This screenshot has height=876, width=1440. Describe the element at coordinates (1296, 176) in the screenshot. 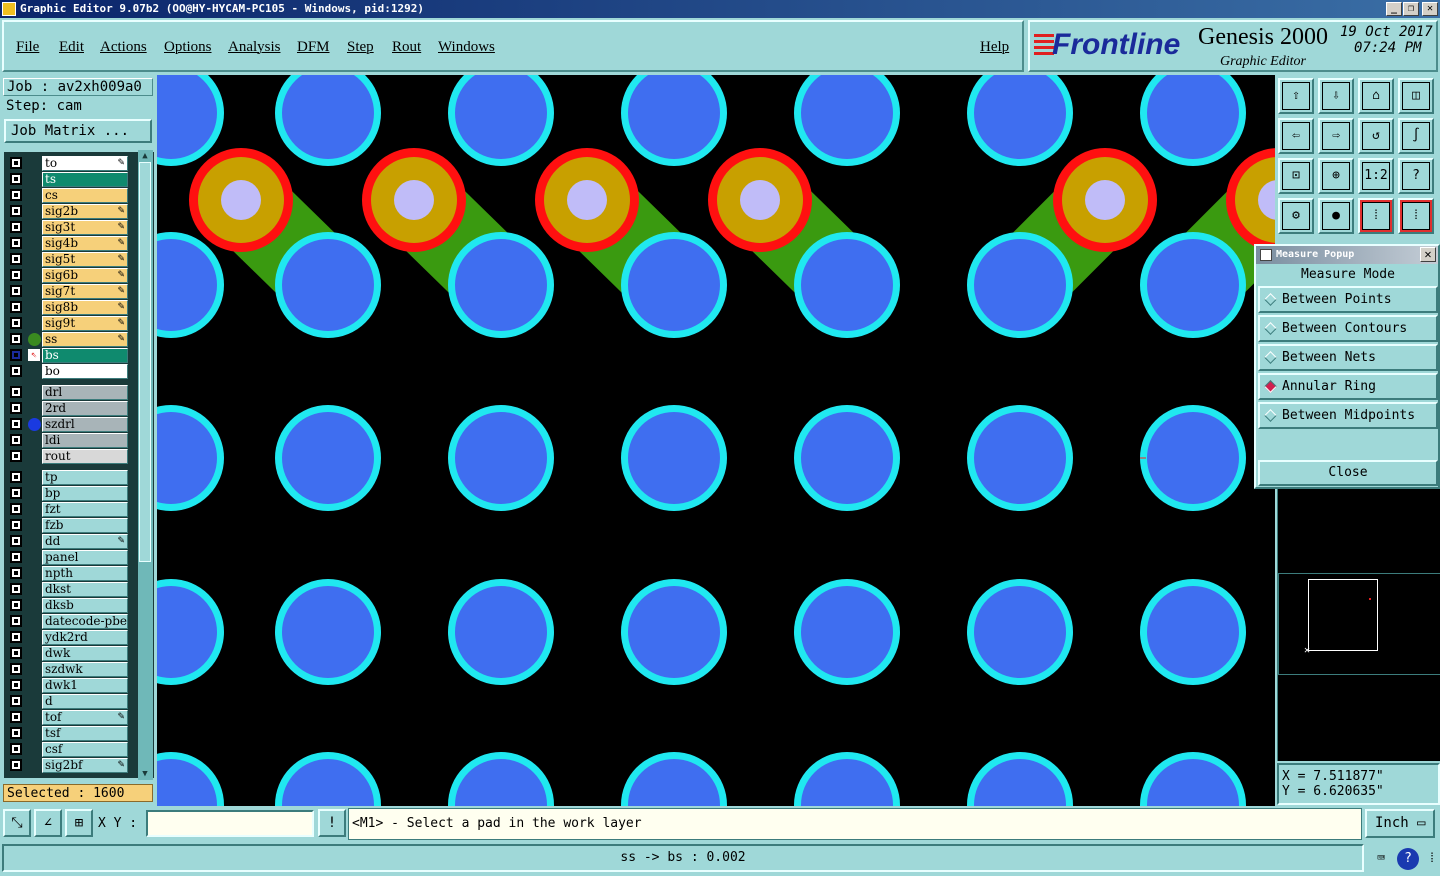

I see `zoom-fit-icon: ⊡` at that location.